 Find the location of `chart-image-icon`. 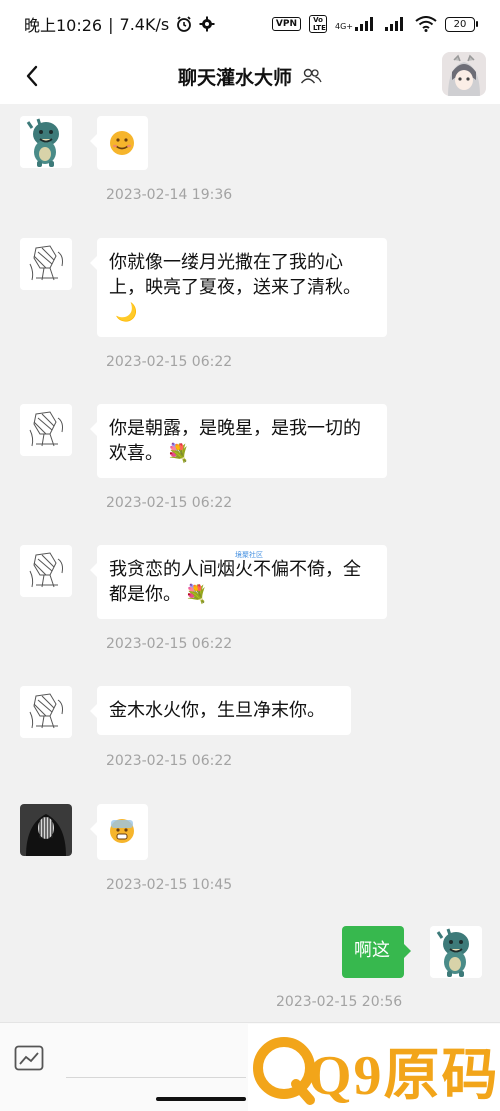

chart-image-icon is located at coordinates (29, 1058).